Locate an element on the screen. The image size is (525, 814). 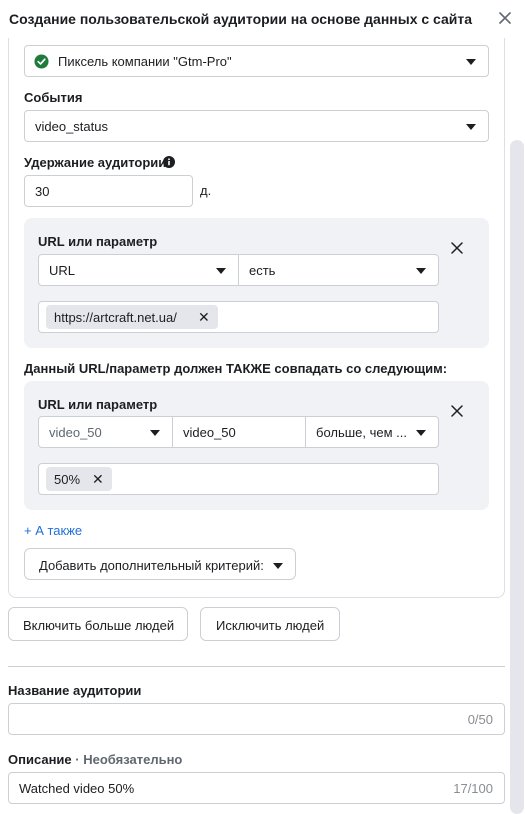
rule-1-field-value: URL is located at coordinates (62, 270).